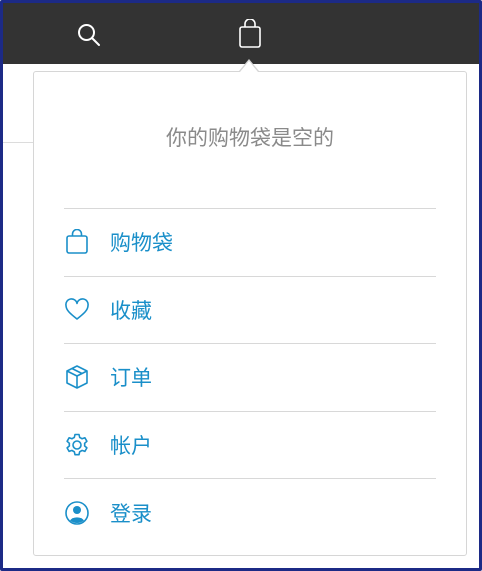 Image resolution: width=482 pixels, height=571 pixels. I want to click on shopping-bag-icon, so click(250, 33).